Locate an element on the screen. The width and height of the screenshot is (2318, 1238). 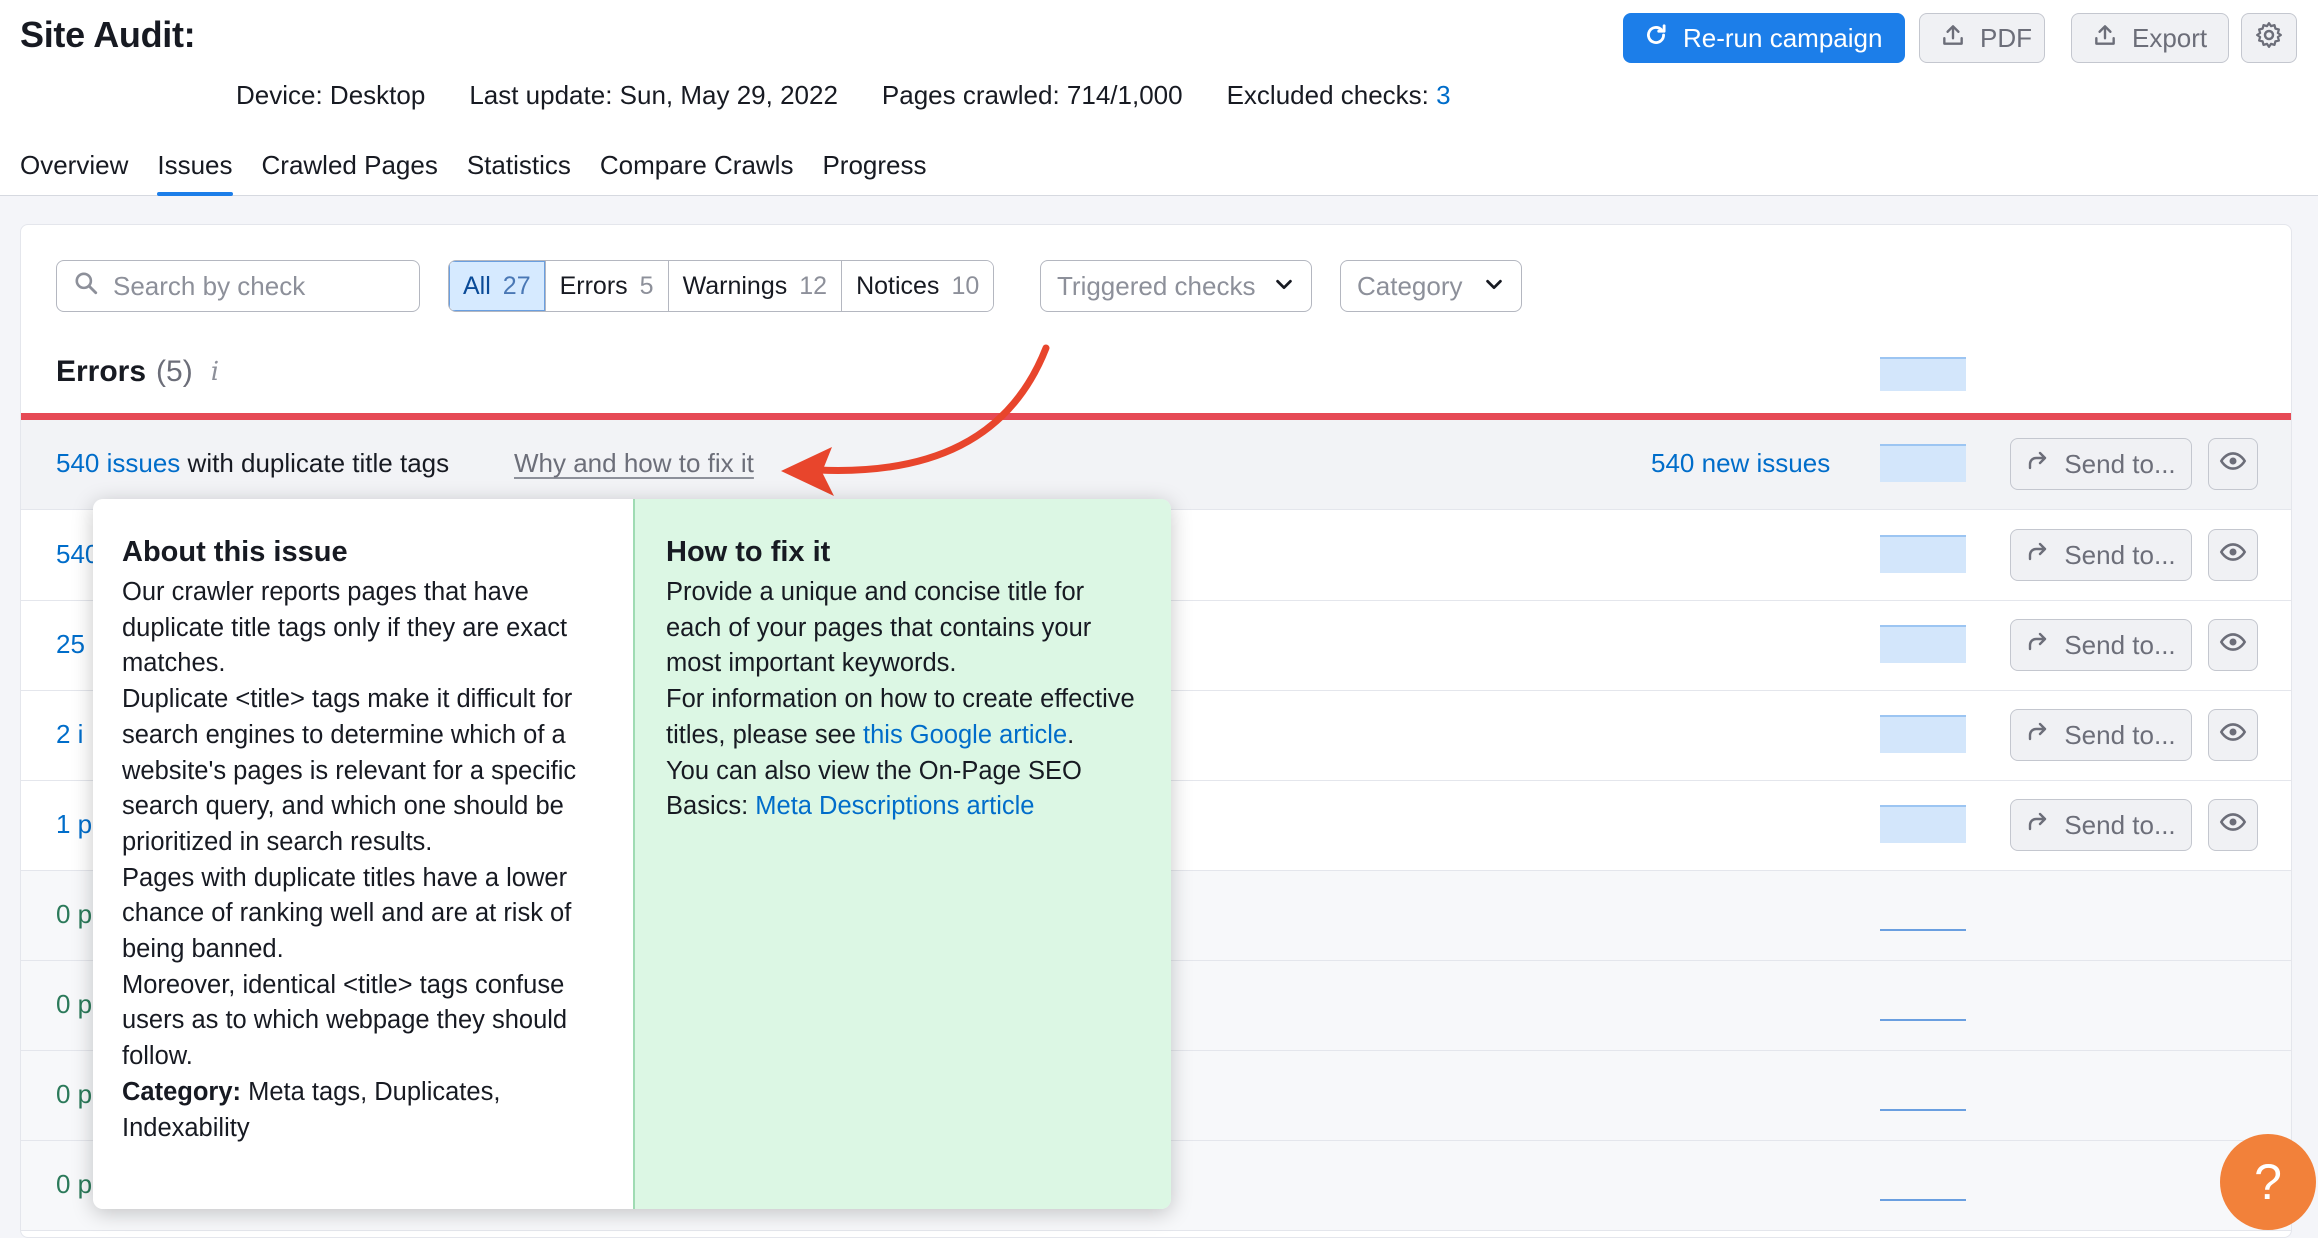
meta-descriptions-link: Meta Descriptions article is located at coordinates (894, 806).